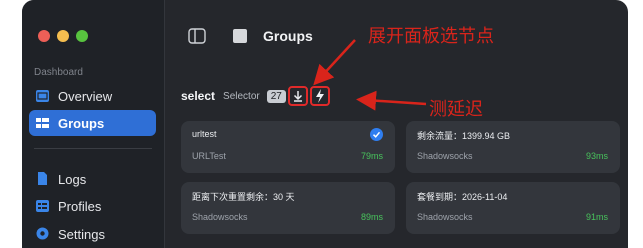 The height and width of the screenshot is (248, 643). Describe the element at coordinates (44, 36) in the screenshot. I see `close-window-button` at that location.